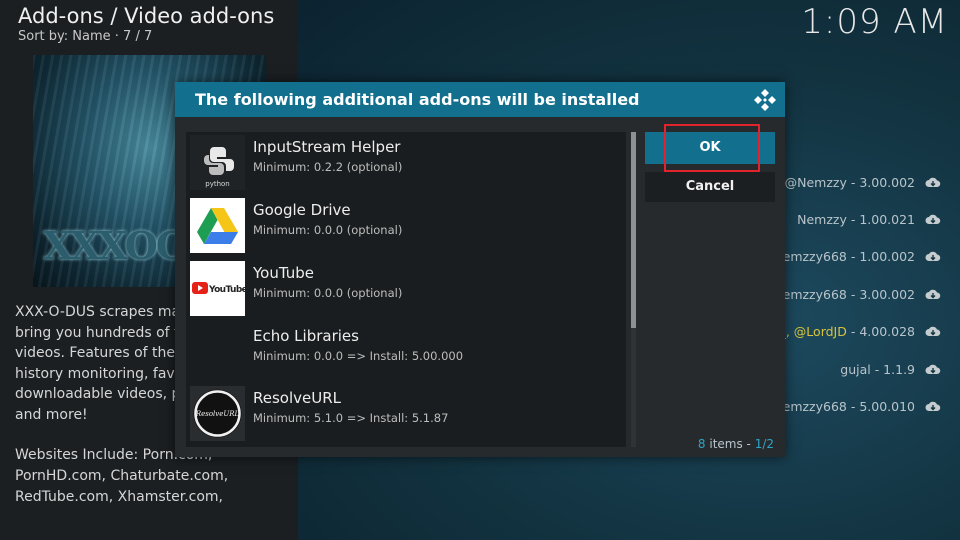 The height and width of the screenshot is (540, 960). What do you see at coordinates (850, 182) in the screenshot?
I see `list-item: @Nemzzy - 3.00.002` at bounding box center [850, 182].